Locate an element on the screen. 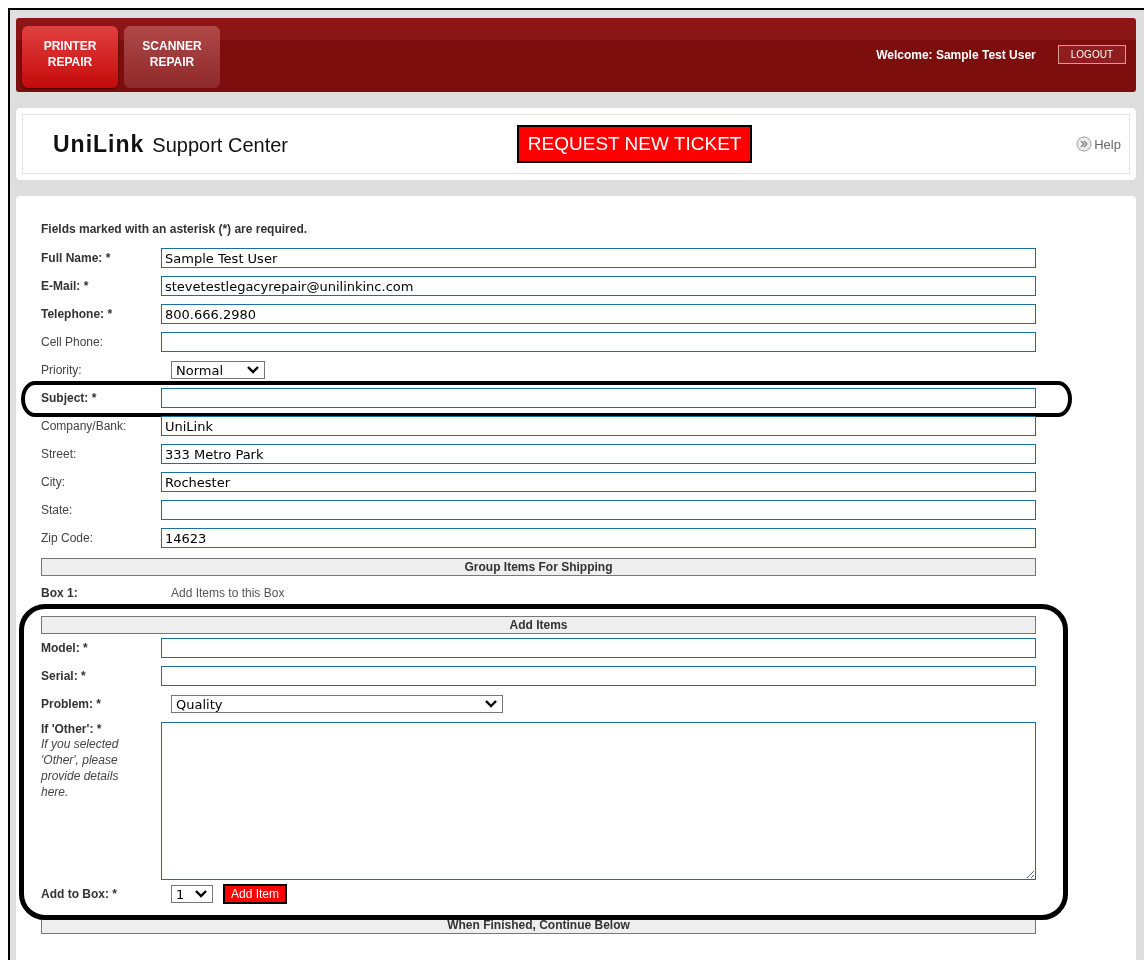  nav-tab: SCANNER REPAIR is located at coordinates (172, 57).